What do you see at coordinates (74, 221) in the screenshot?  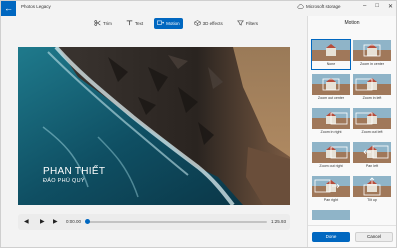 I see `current-time: 0:00.00` at bounding box center [74, 221].